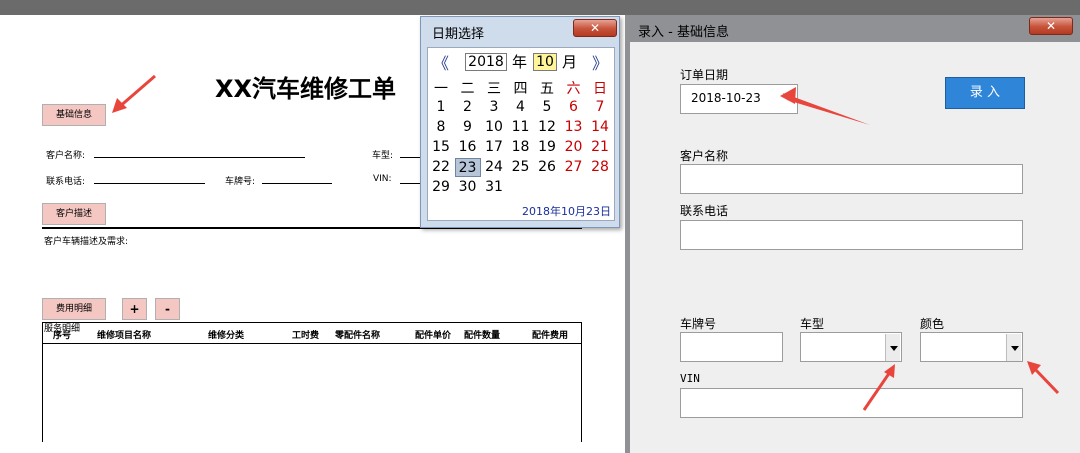 This screenshot has height=453, width=1080. Describe the element at coordinates (149, 183) in the screenshot. I see `phone-line` at that location.